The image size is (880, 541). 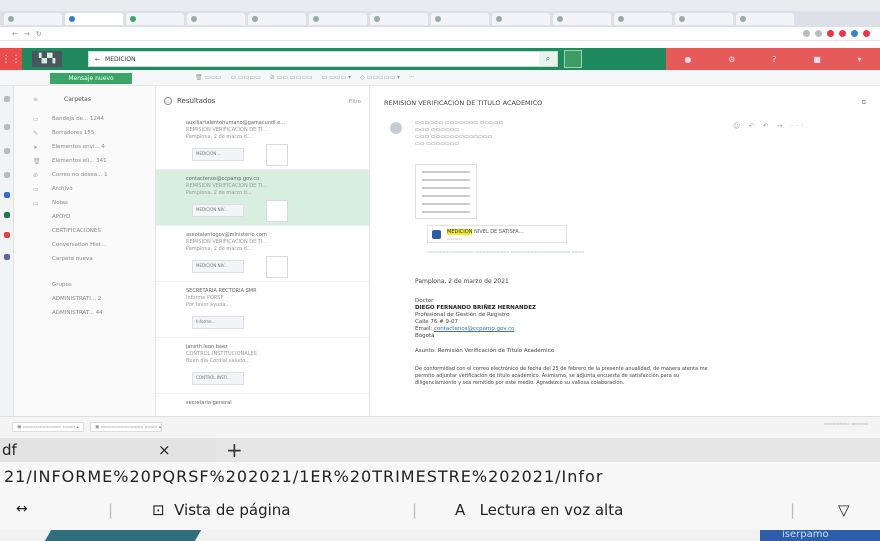 I want to click on show-all-button: ▭▭▭▭▭▭ ▭▭▭▭, so click(x=846, y=424).